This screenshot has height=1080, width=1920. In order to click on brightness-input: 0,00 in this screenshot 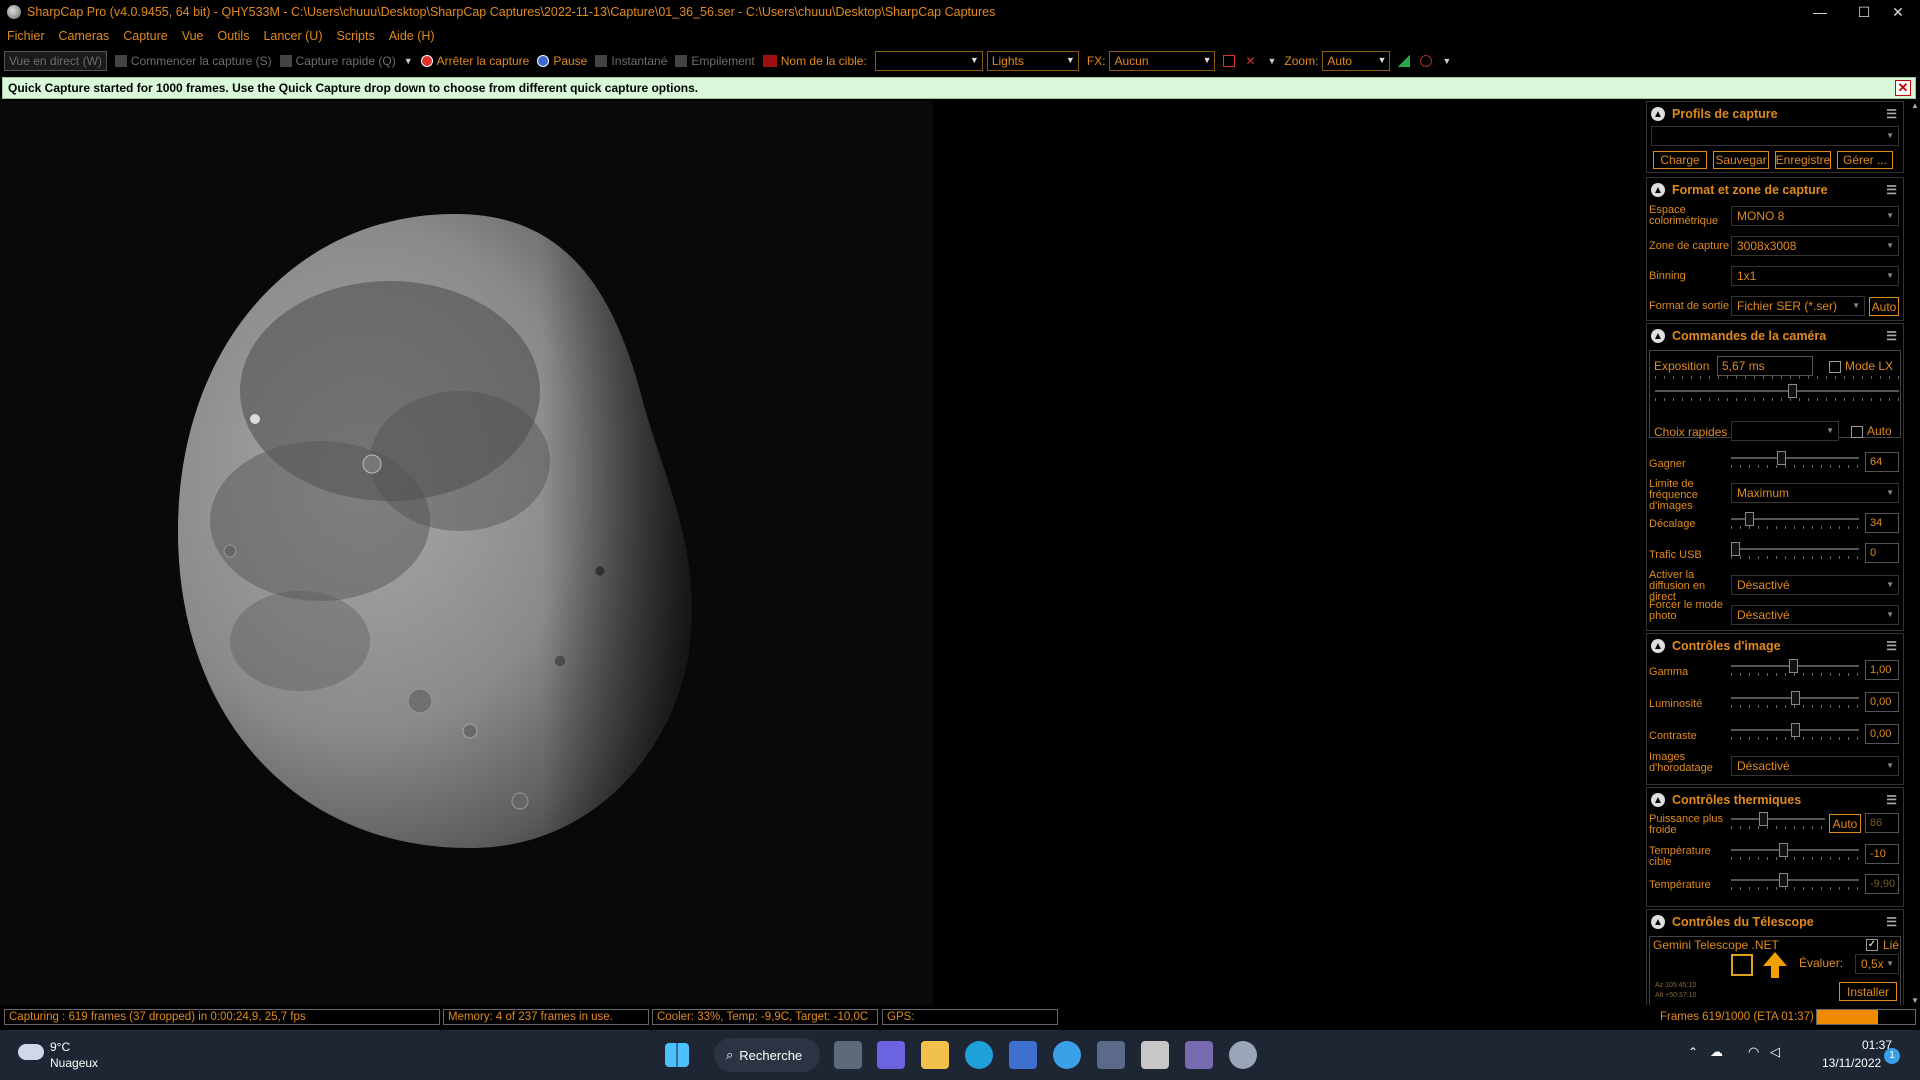, I will do `click(1882, 702)`.